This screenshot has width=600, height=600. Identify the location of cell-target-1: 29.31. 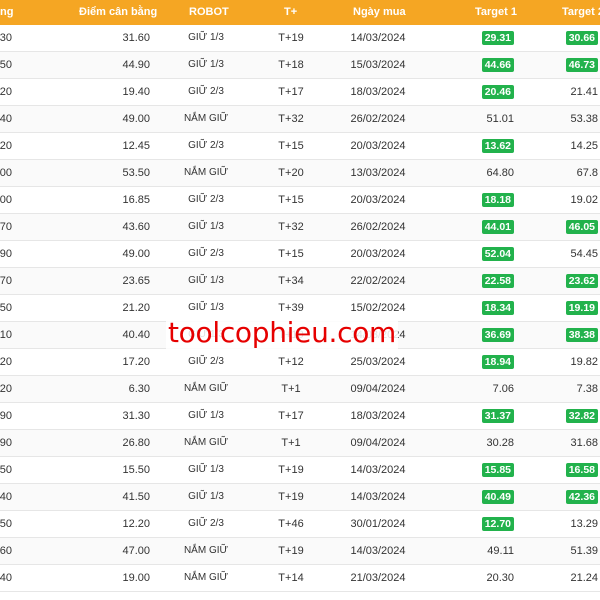
(497, 38).